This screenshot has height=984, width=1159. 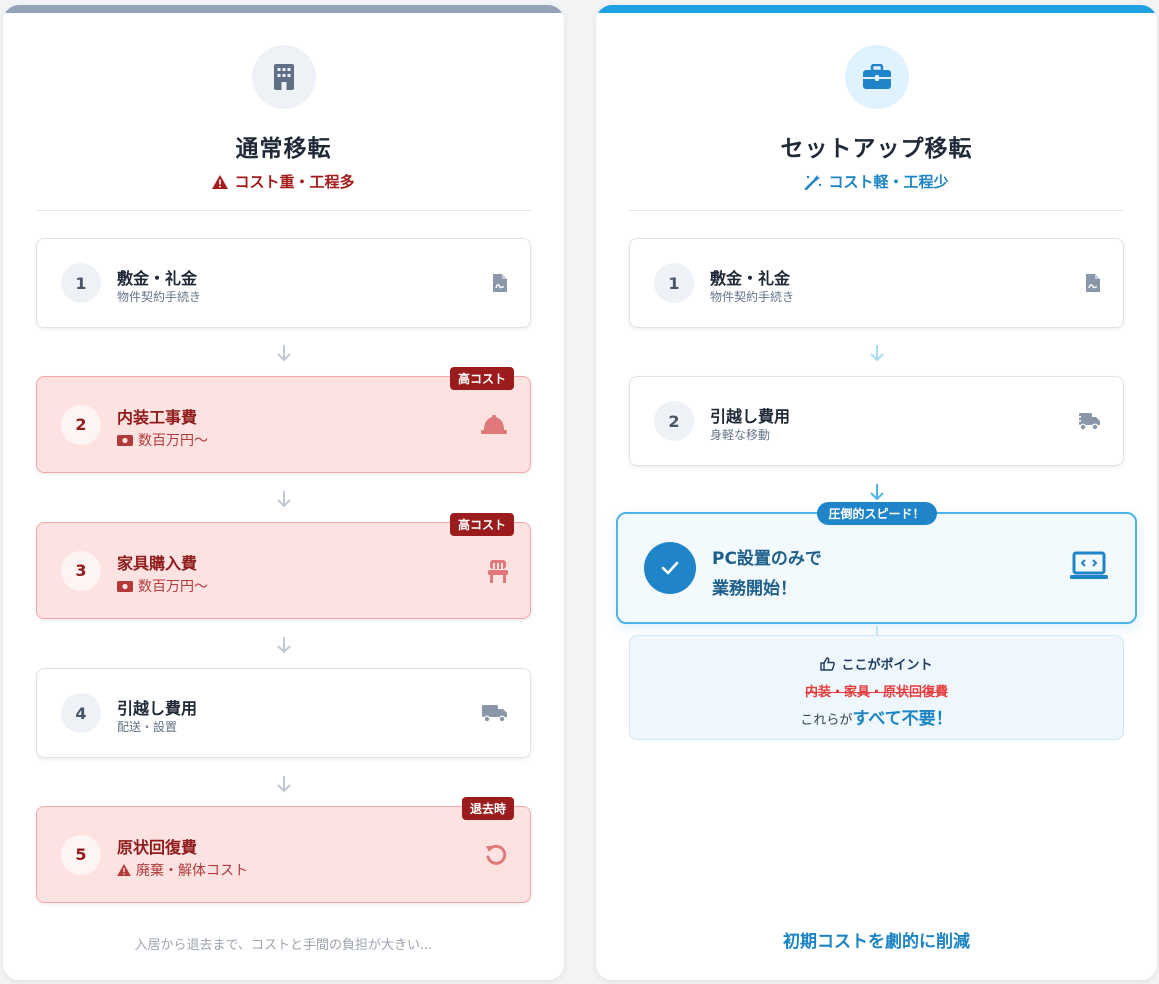 I want to click on step-sub: 身軽な移動, so click(x=740, y=435).